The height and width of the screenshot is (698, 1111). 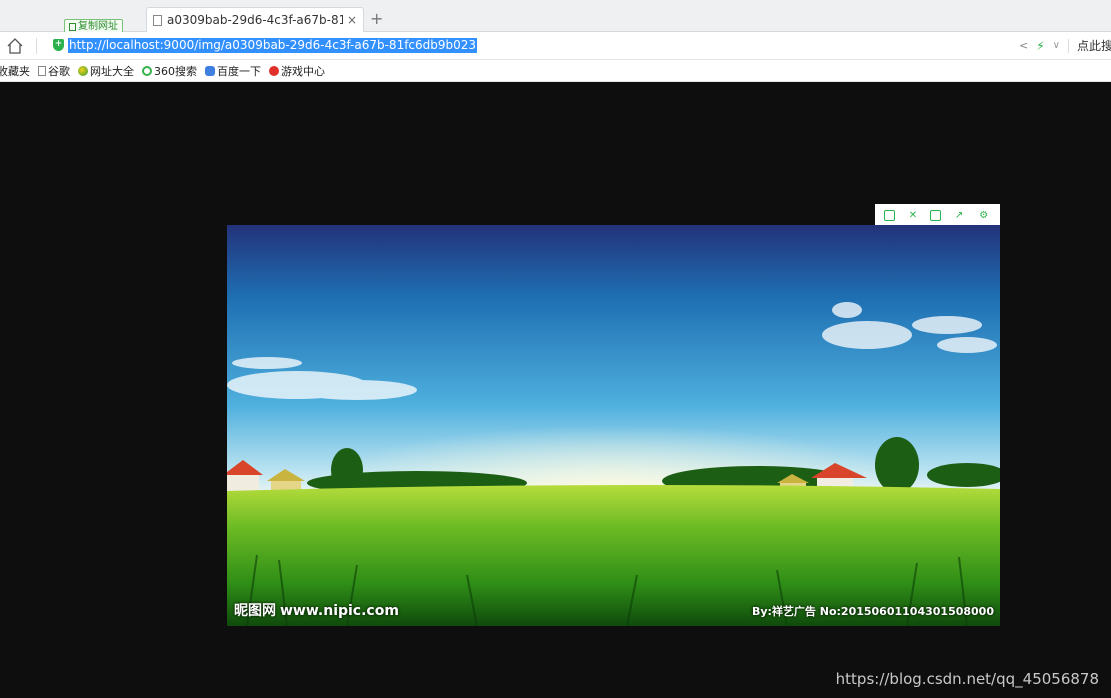 I want to click on bookmark-label: 收藏夹, so click(x=15, y=71).